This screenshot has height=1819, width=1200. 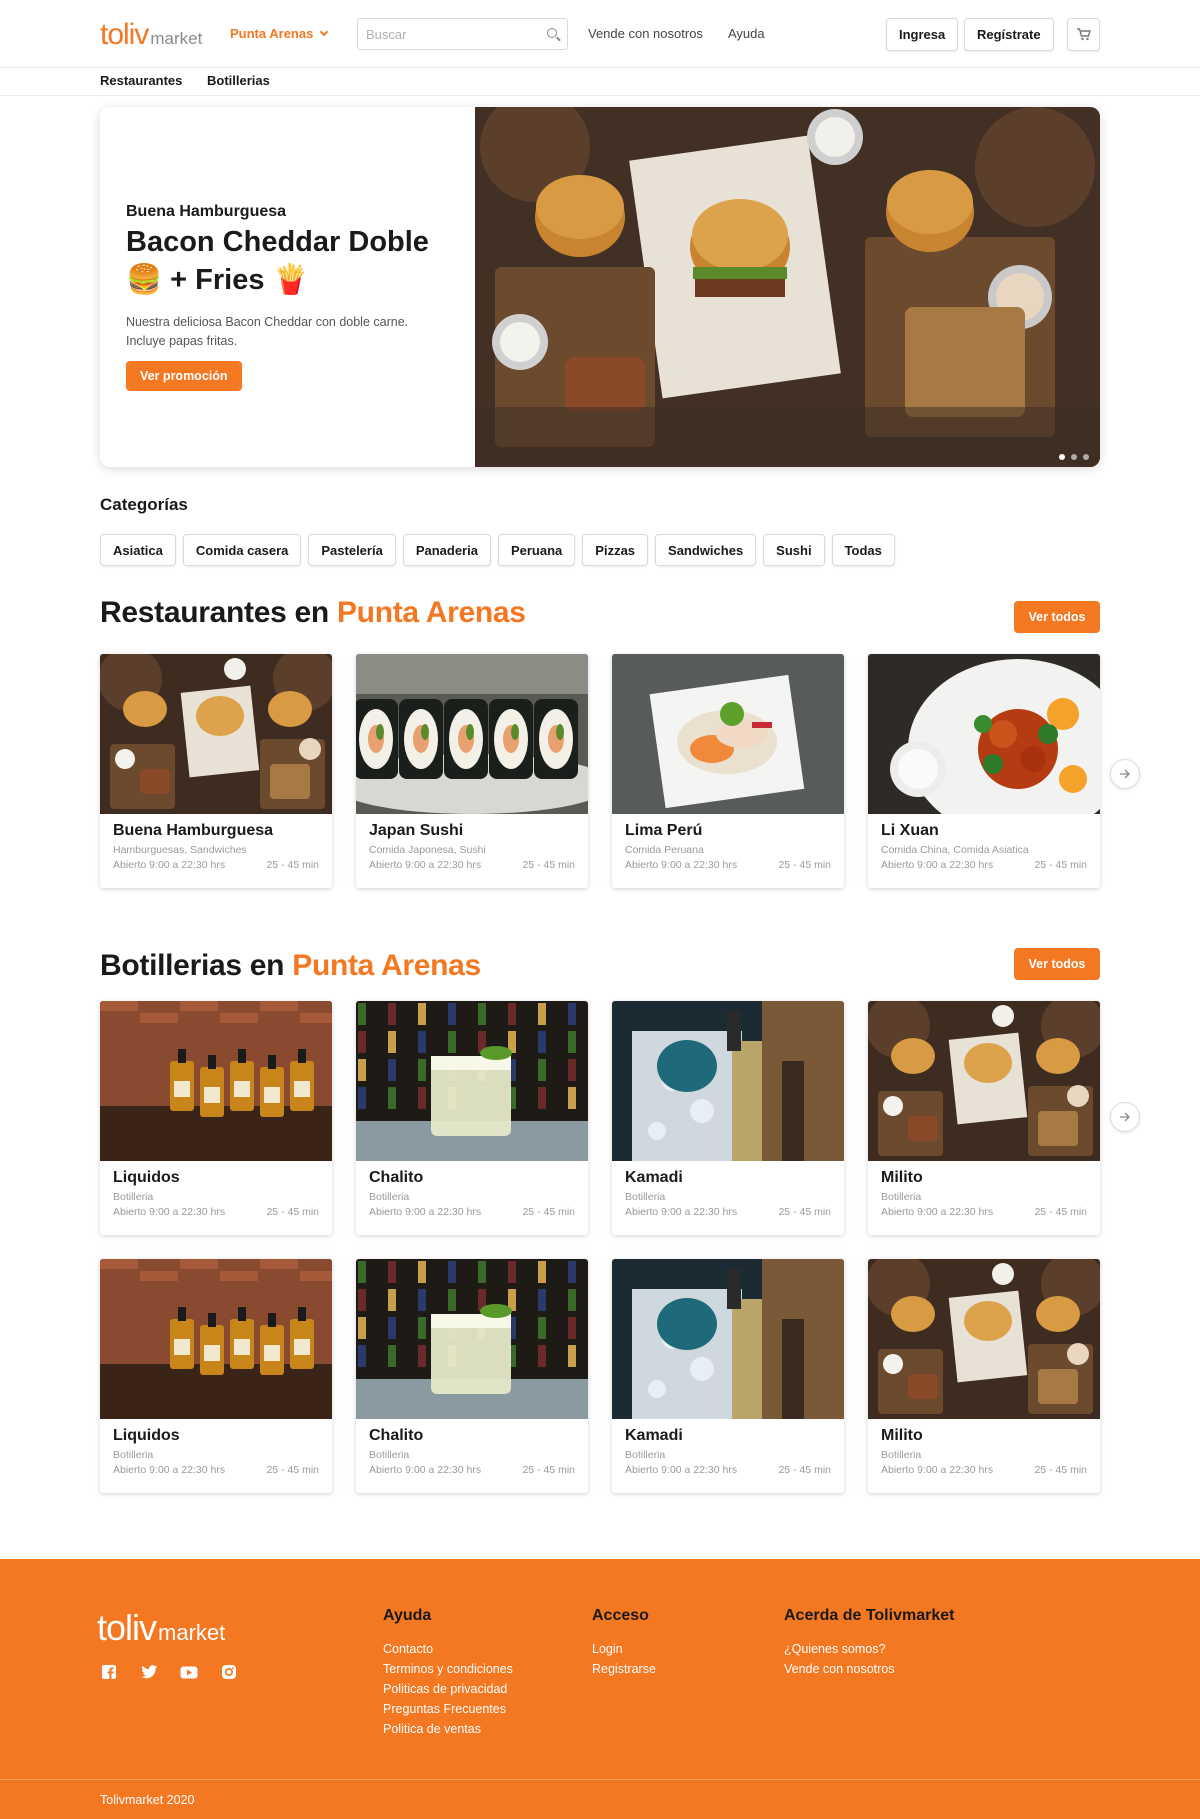 I want to click on facebook-icon, so click(x=109, y=1672).